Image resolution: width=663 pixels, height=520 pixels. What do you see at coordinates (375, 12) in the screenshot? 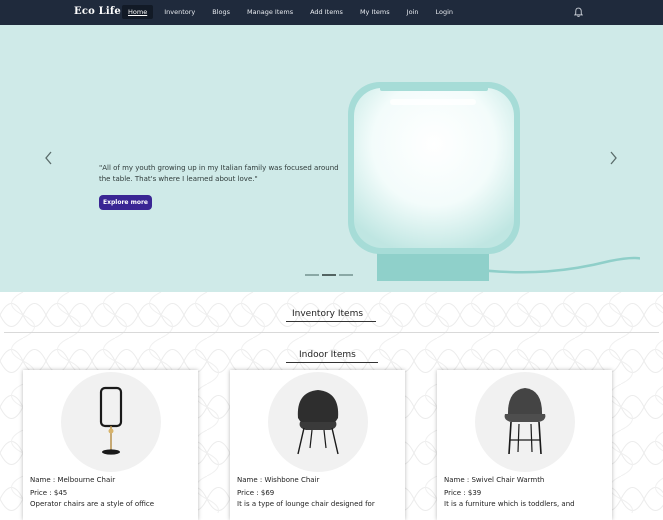
I see `nav-link-my-items: My Items` at bounding box center [375, 12].